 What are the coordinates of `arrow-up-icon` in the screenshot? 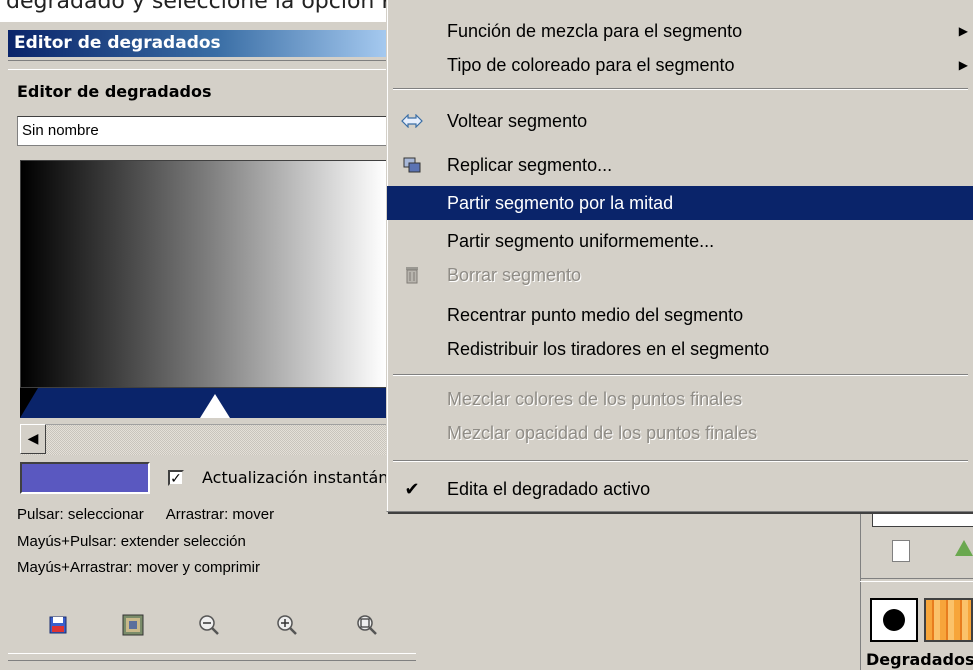 It's located at (964, 548).